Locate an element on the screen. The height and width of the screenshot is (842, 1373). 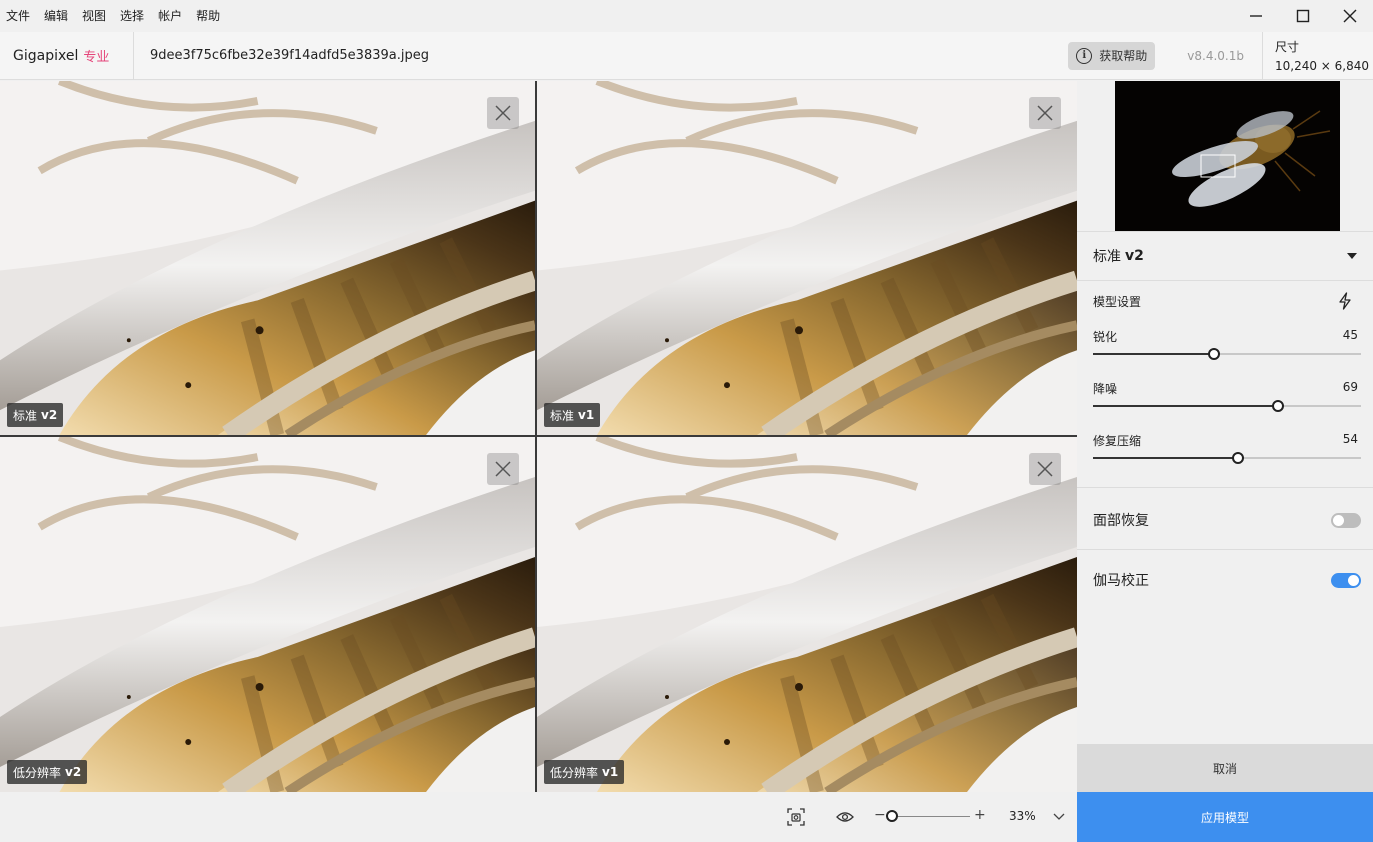
preview-label: 标准 v2 is located at coordinates (35, 415).